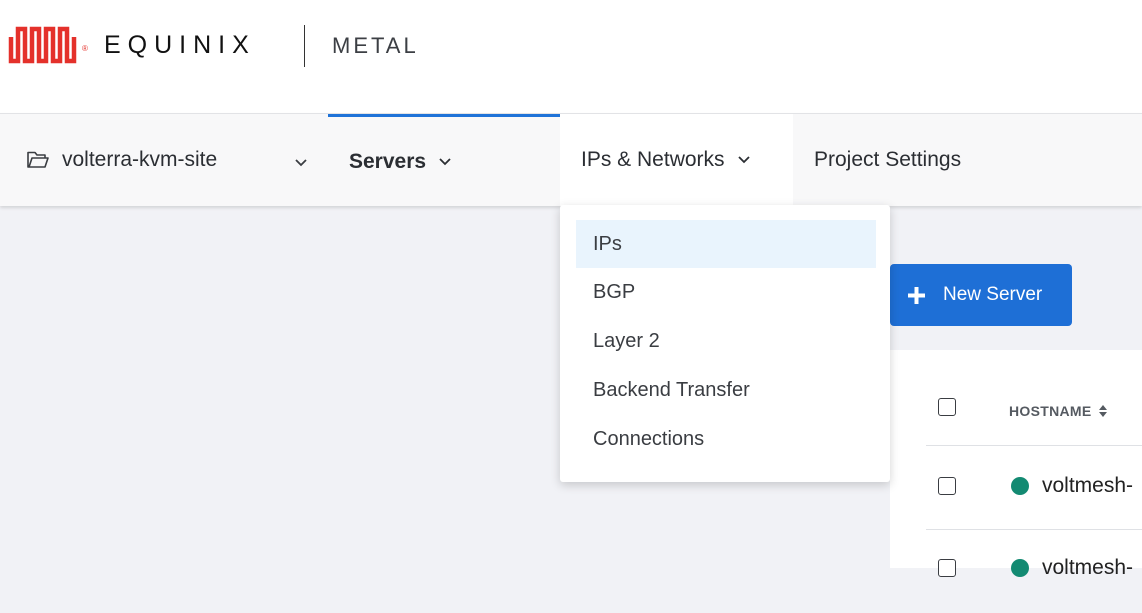 The width and height of the screenshot is (1142, 613). Describe the element at coordinates (1016, 398) in the screenshot. I see `table-header: HOSTNAME` at that location.